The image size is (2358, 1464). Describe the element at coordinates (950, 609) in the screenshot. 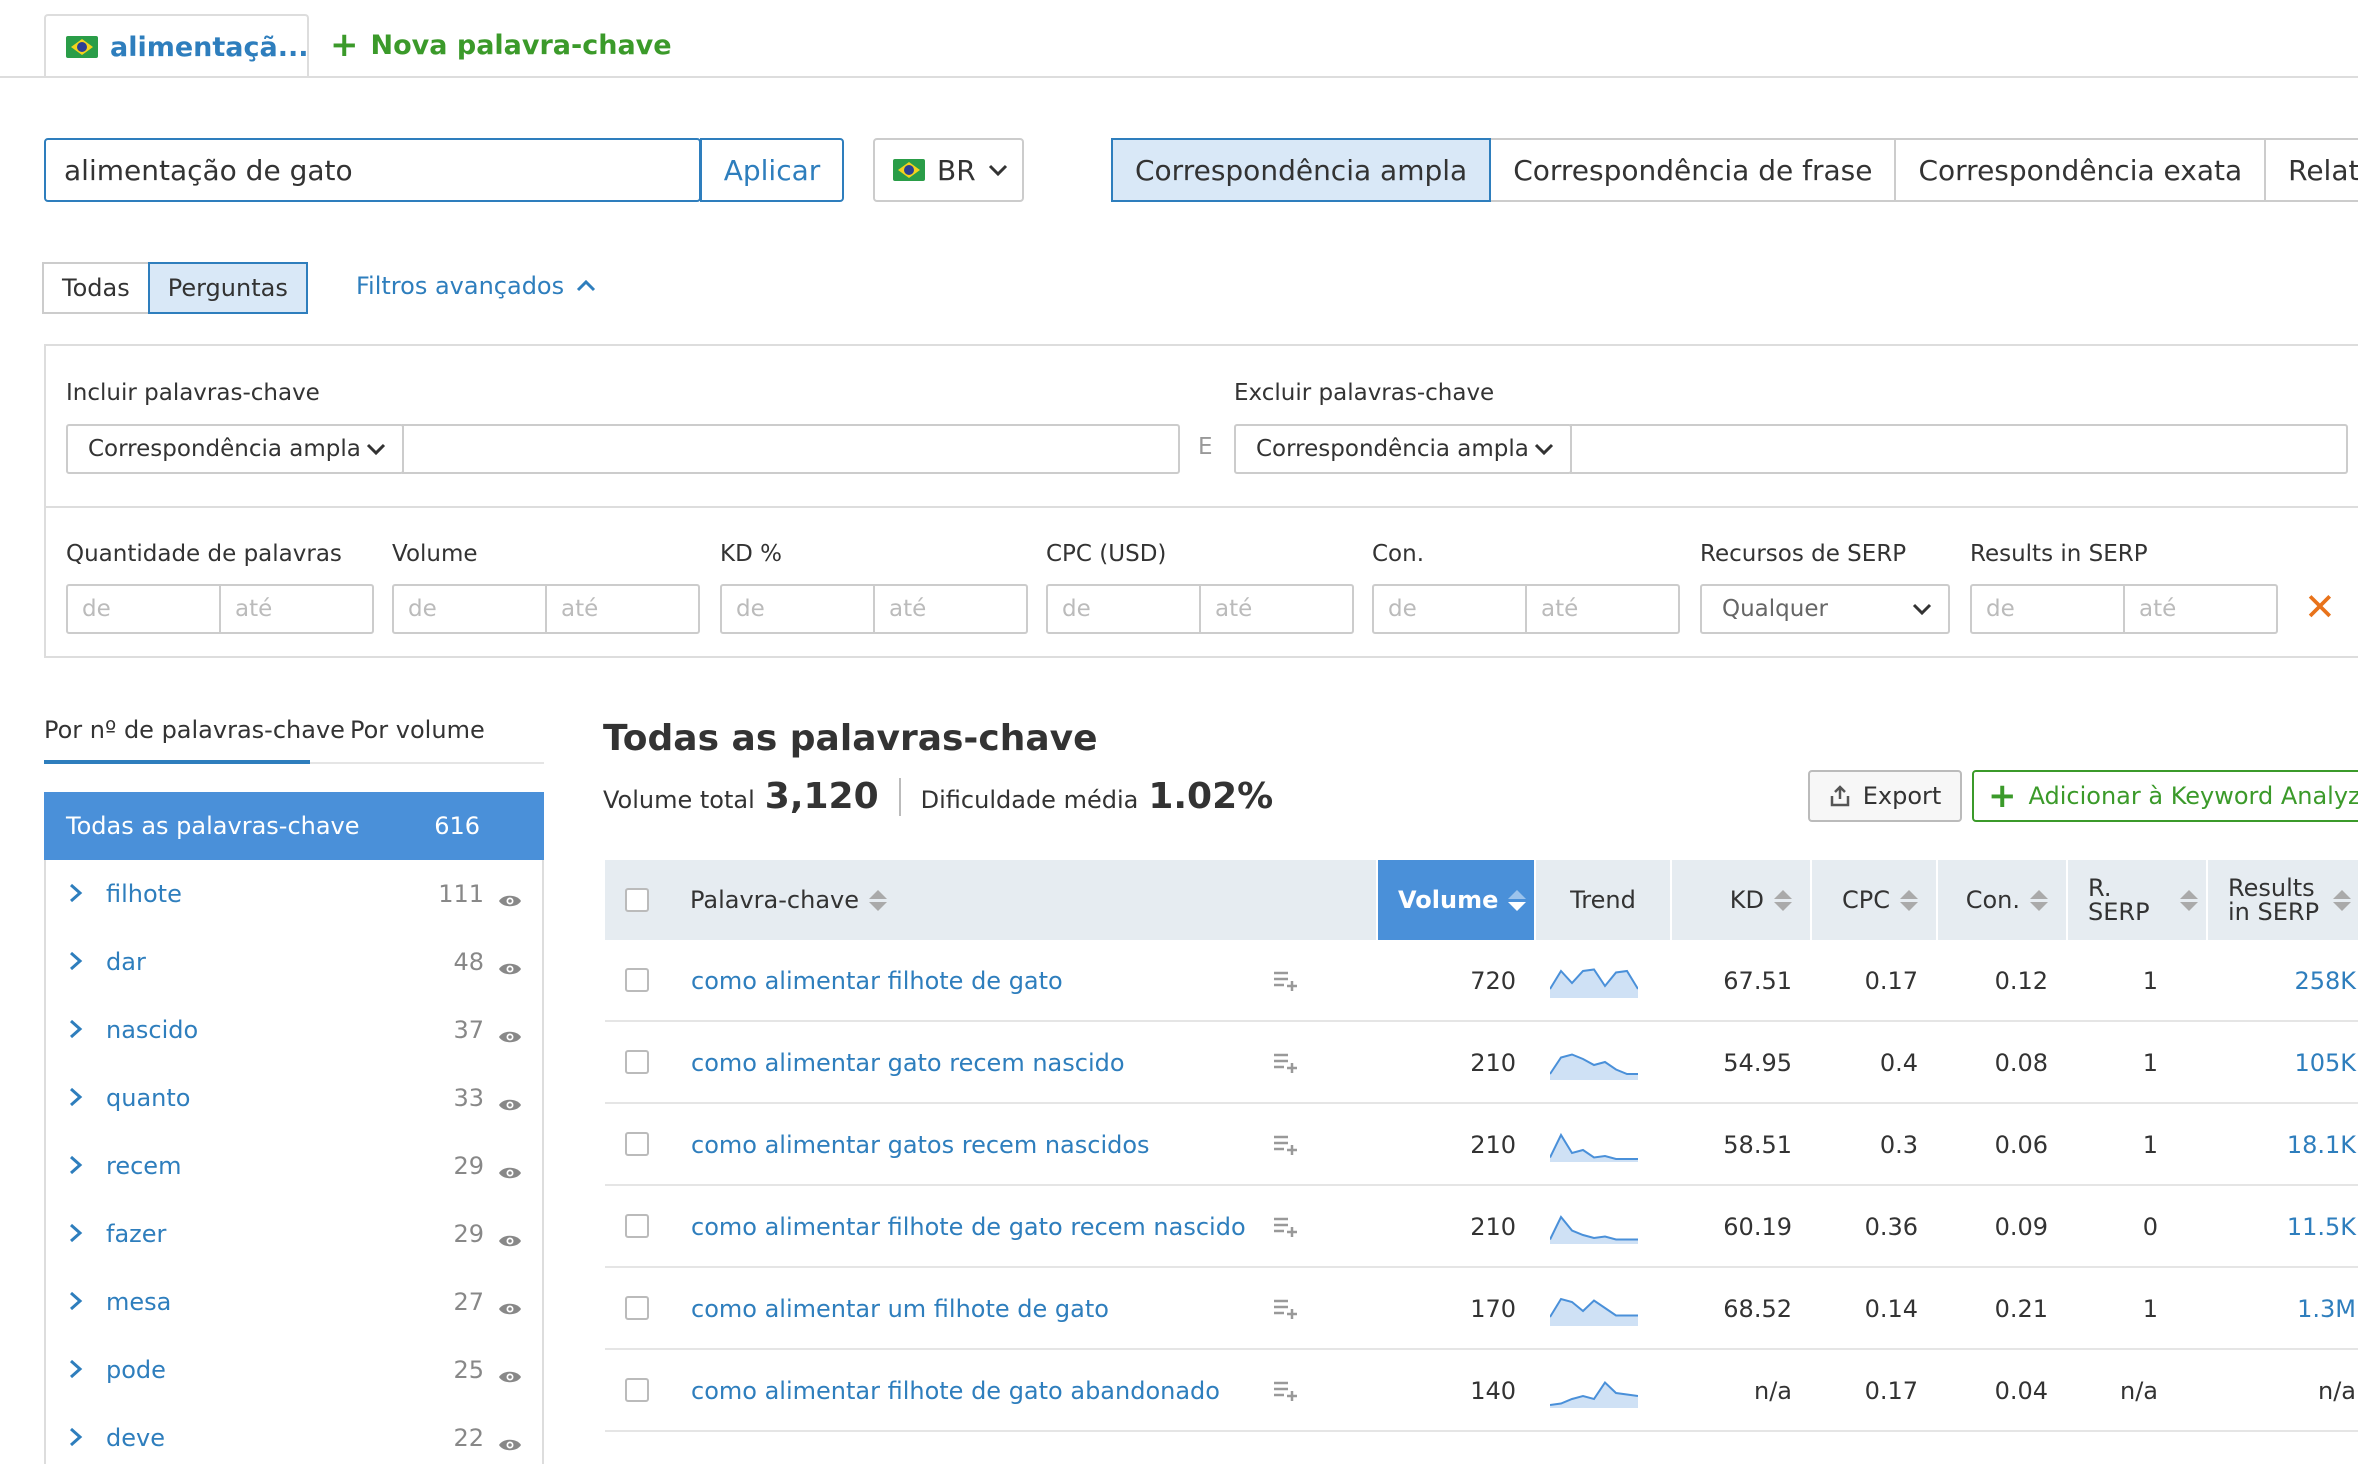

I see `kd-to: até` at that location.